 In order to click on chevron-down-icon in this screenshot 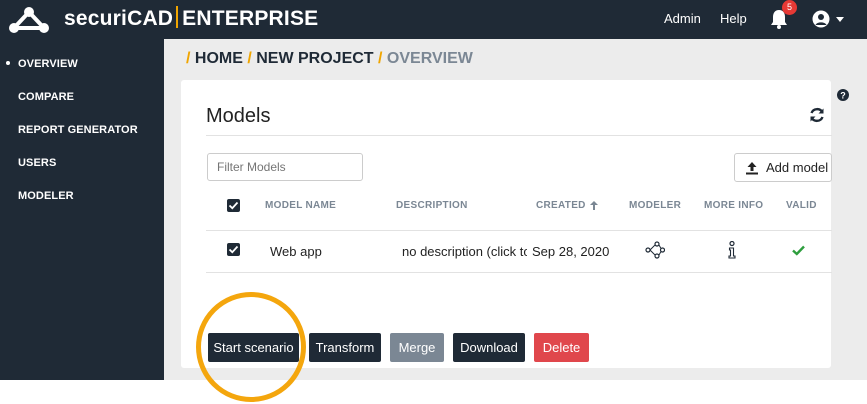, I will do `click(840, 19)`.